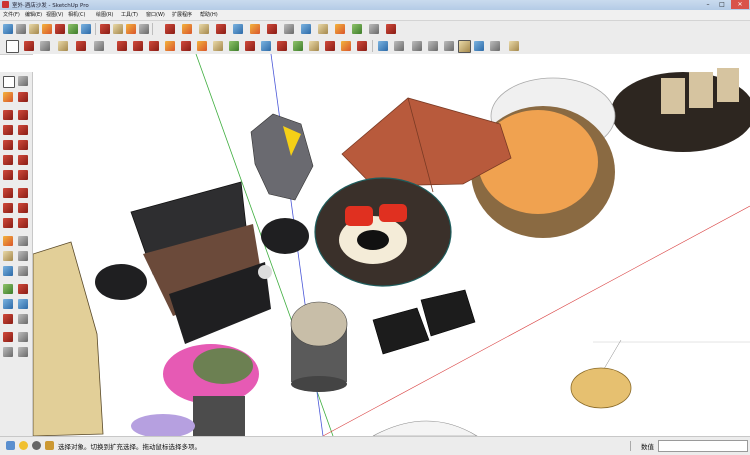 The width and height of the screenshot is (750, 455). What do you see at coordinates (21, 29) in the screenshot?
I see `open-file-icon` at bounding box center [21, 29].